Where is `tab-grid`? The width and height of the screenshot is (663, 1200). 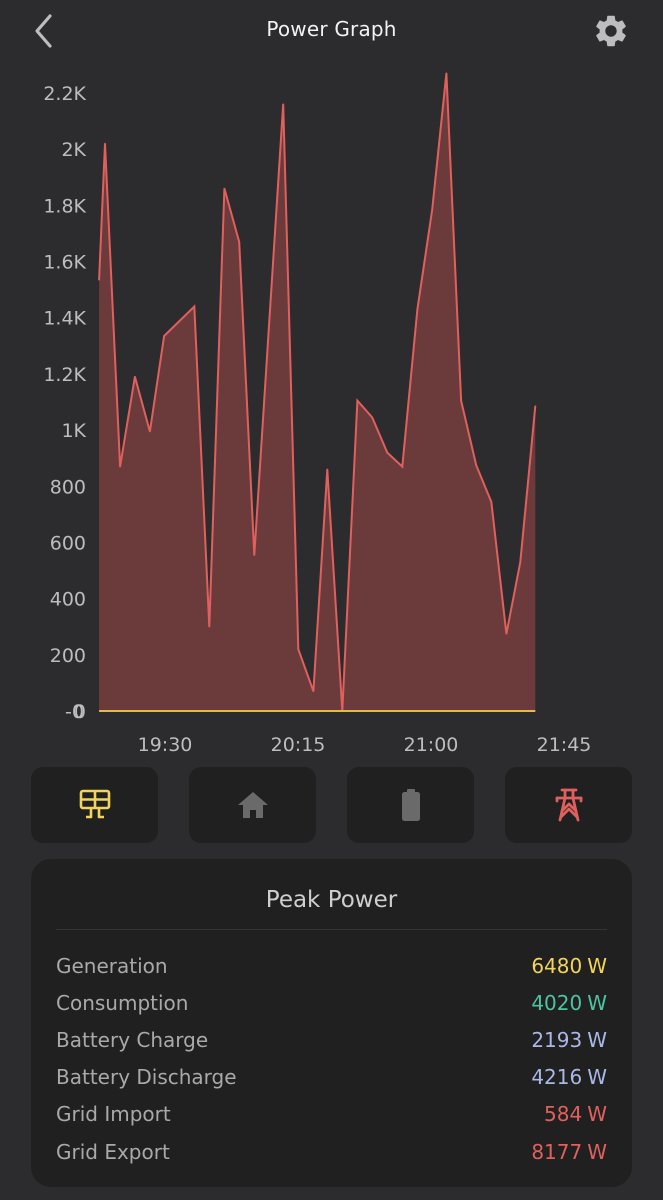
tab-grid is located at coordinates (568, 805).